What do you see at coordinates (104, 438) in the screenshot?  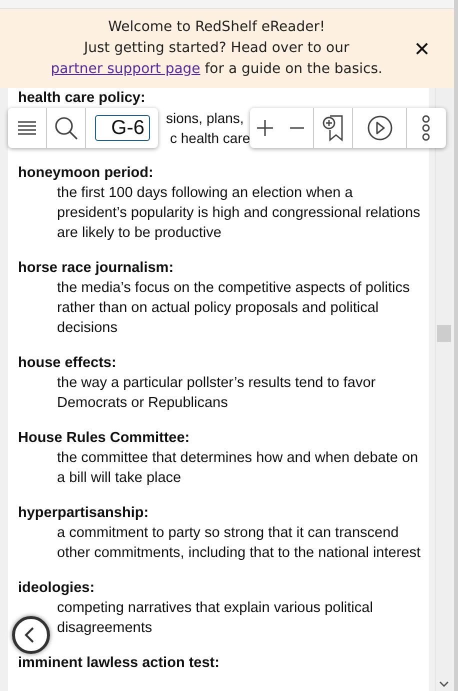 I see `glossary-term: House Rules Committee:` at bounding box center [104, 438].